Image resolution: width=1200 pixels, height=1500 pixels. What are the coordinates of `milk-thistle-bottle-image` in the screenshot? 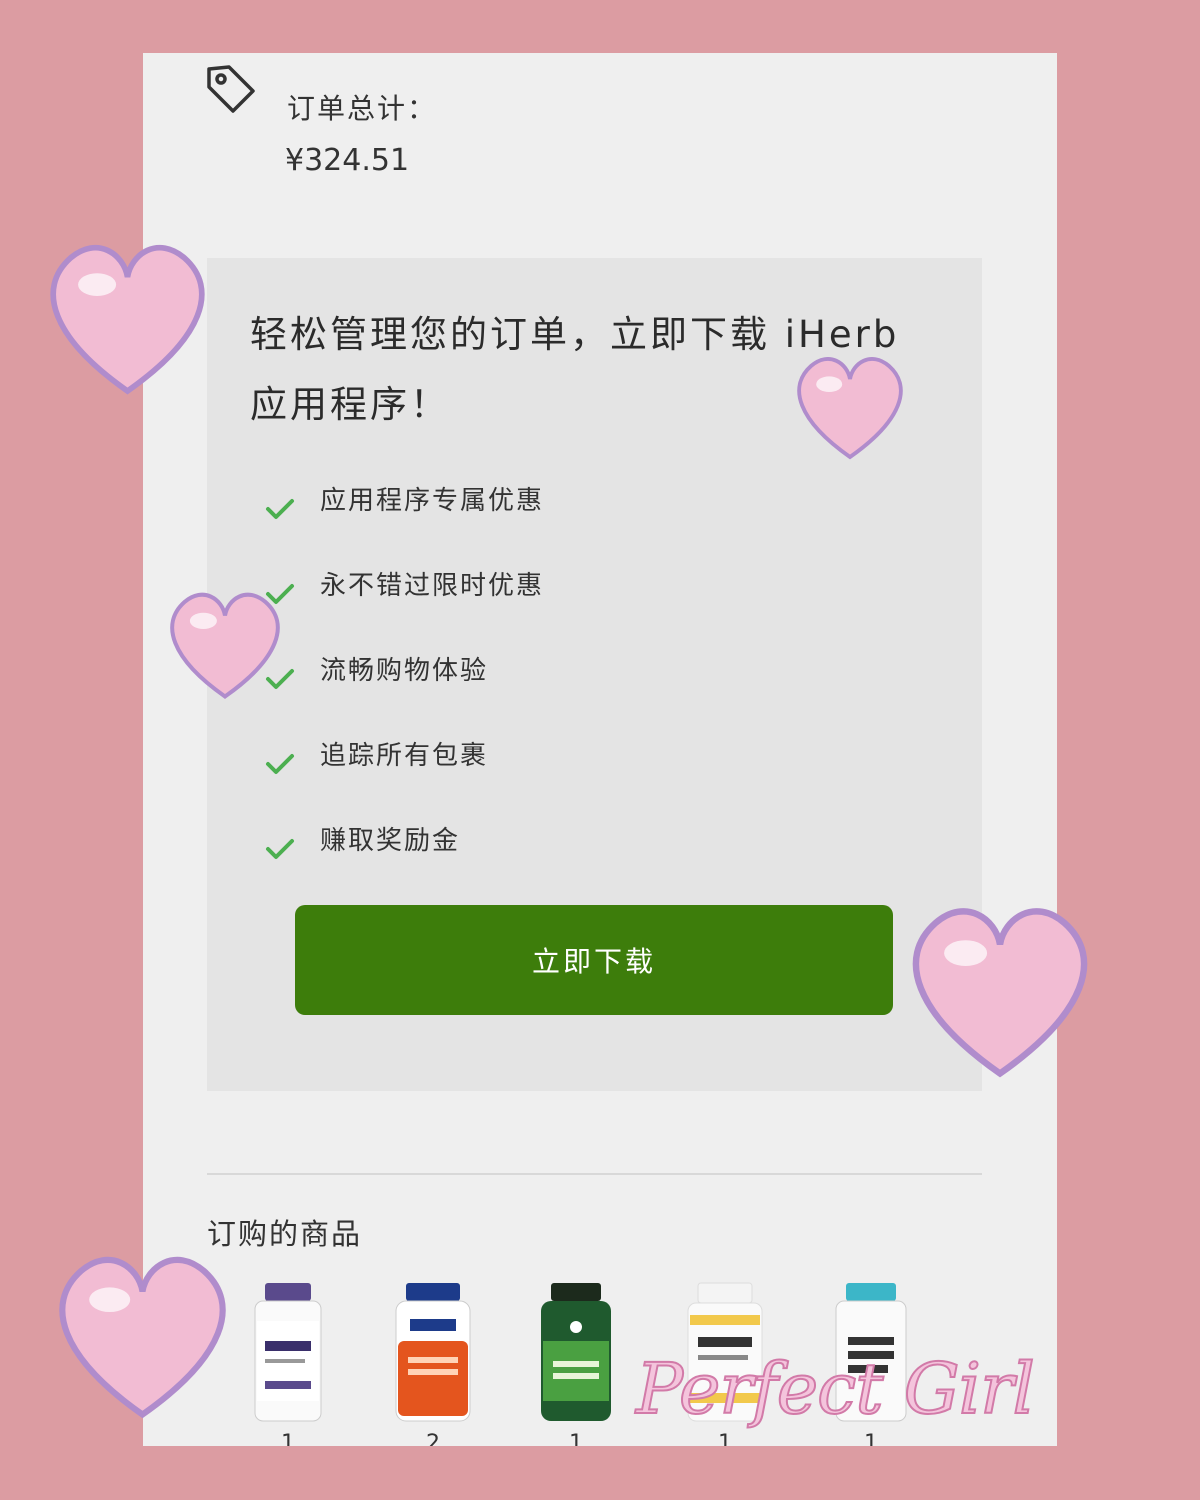 It's located at (576, 1352).